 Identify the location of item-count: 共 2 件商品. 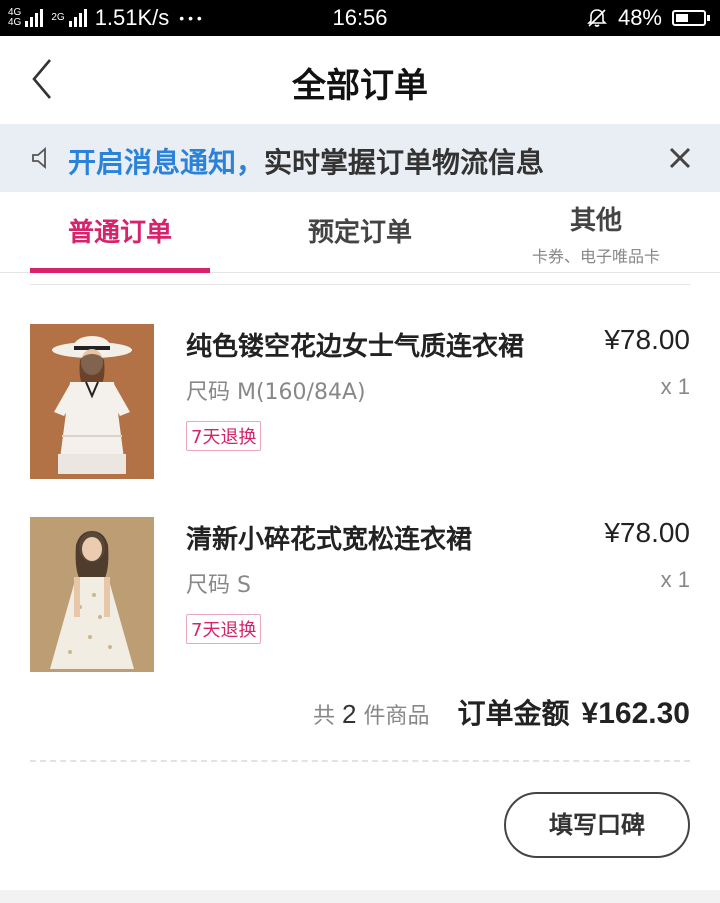
(371, 714).